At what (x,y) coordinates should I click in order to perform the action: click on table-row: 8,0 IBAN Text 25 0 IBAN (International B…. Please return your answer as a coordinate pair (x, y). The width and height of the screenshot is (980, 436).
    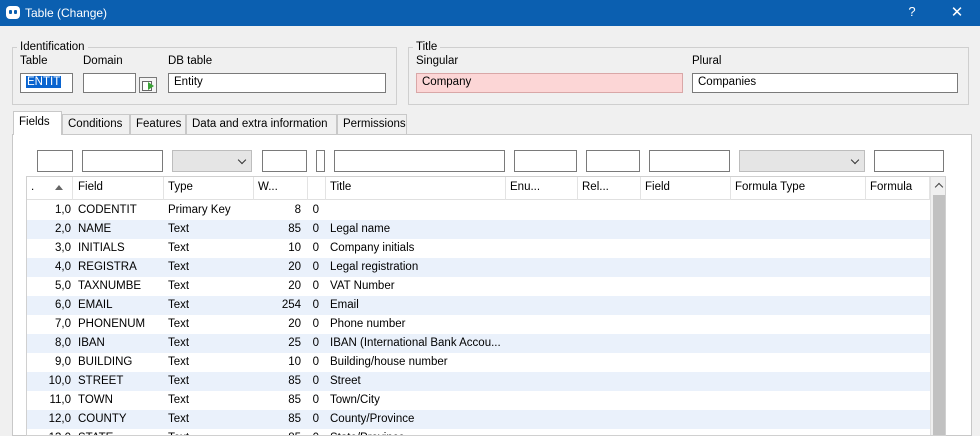
    Looking at the image, I should click on (478, 343).